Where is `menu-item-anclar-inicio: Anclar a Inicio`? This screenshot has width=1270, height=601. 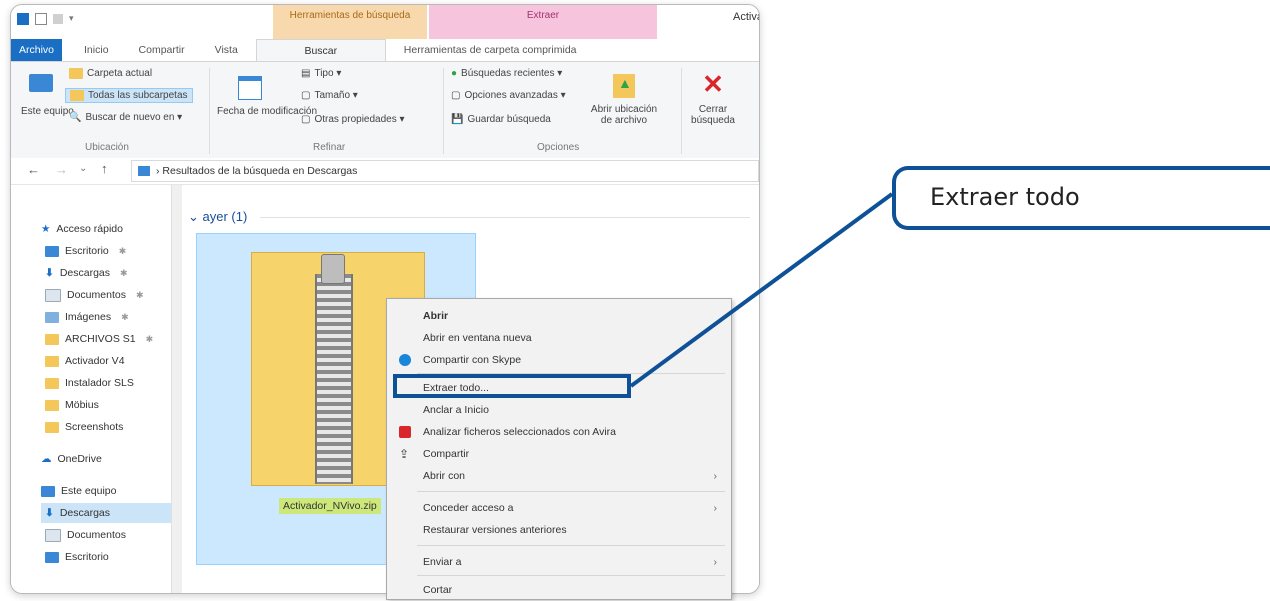 menu-item-anclar-inicio: Anclar a Inicio is located at coordinates (559, 410).